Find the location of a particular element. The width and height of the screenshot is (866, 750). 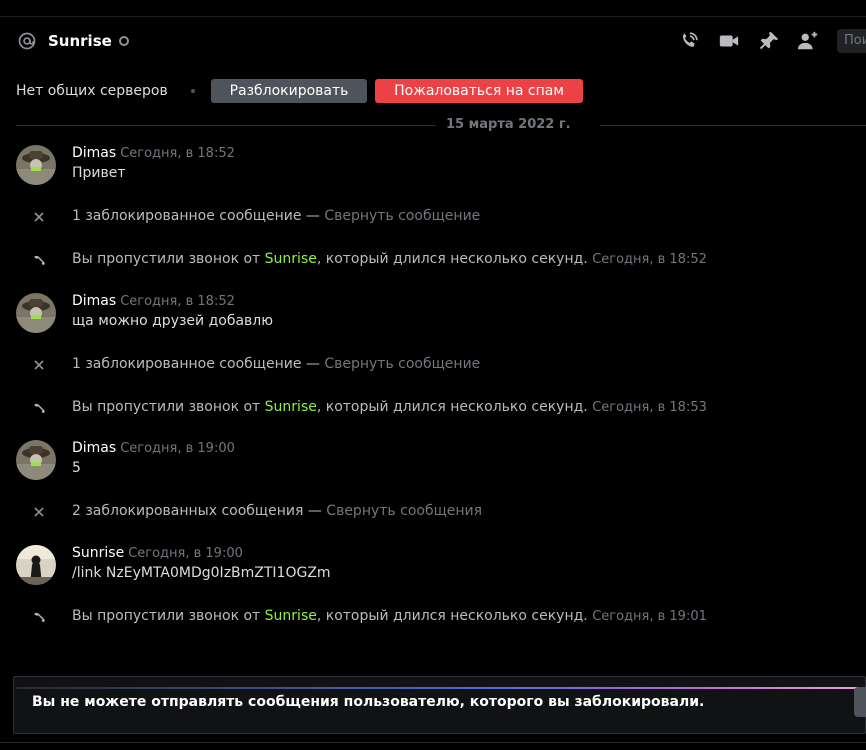

date-divider-label: 15 марта 2022 г. is located at coordinates (508, 124).